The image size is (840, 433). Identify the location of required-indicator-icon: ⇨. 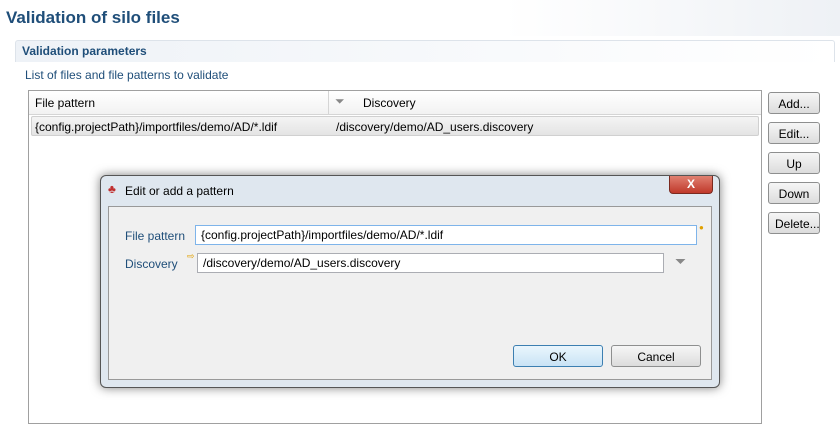
(191, 256).